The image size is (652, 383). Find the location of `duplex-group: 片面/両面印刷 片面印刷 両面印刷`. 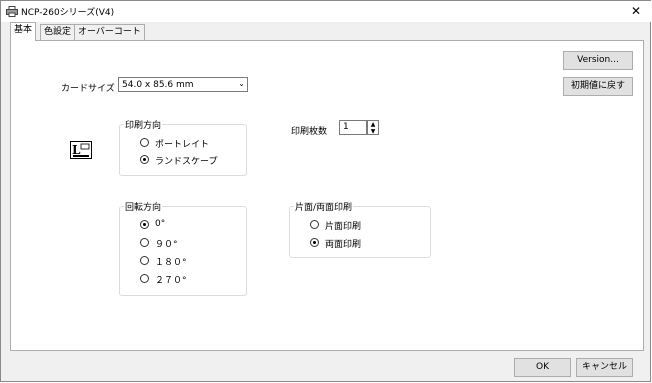

duplex-group: 片面/両面印刷 片面印刷 両面印刷 is located at coordinates (360, 229).